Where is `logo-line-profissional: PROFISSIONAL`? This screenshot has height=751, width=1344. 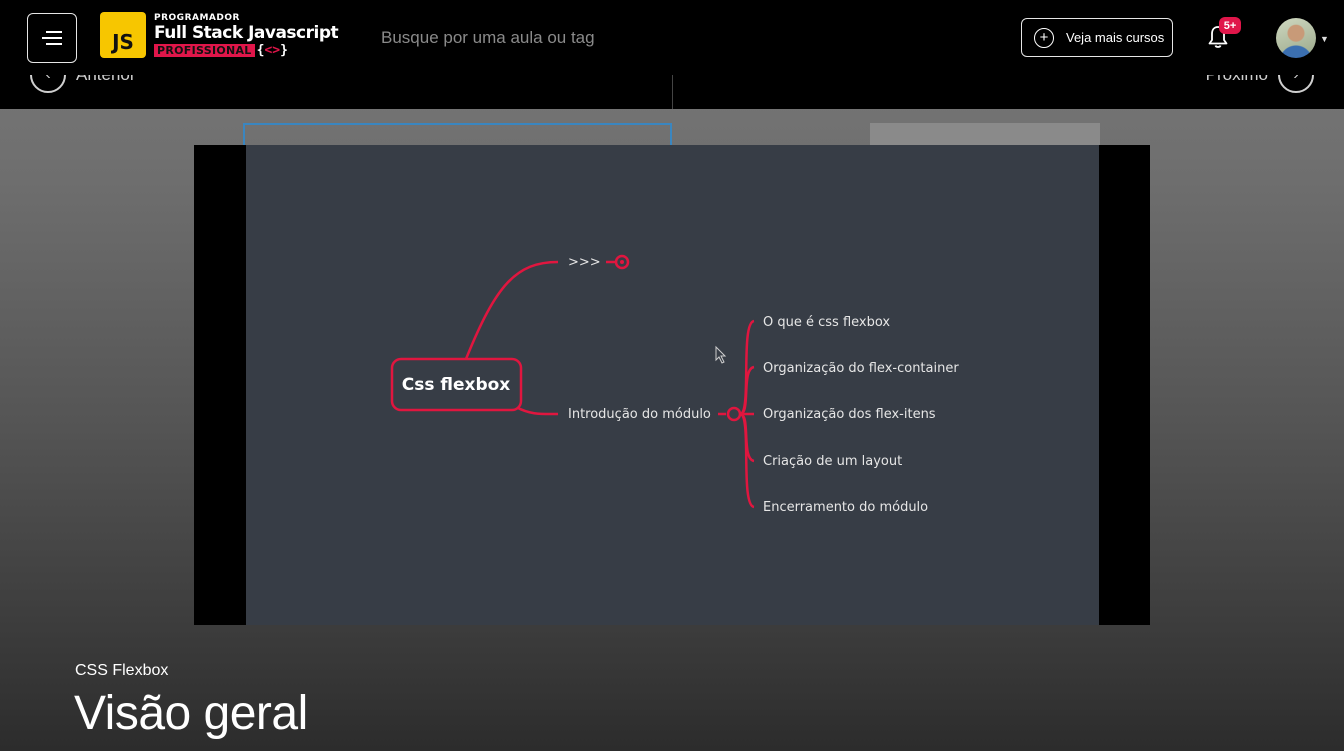
logo-line-profissional: PROFISSIONAL is located at coordinates (204, 50).